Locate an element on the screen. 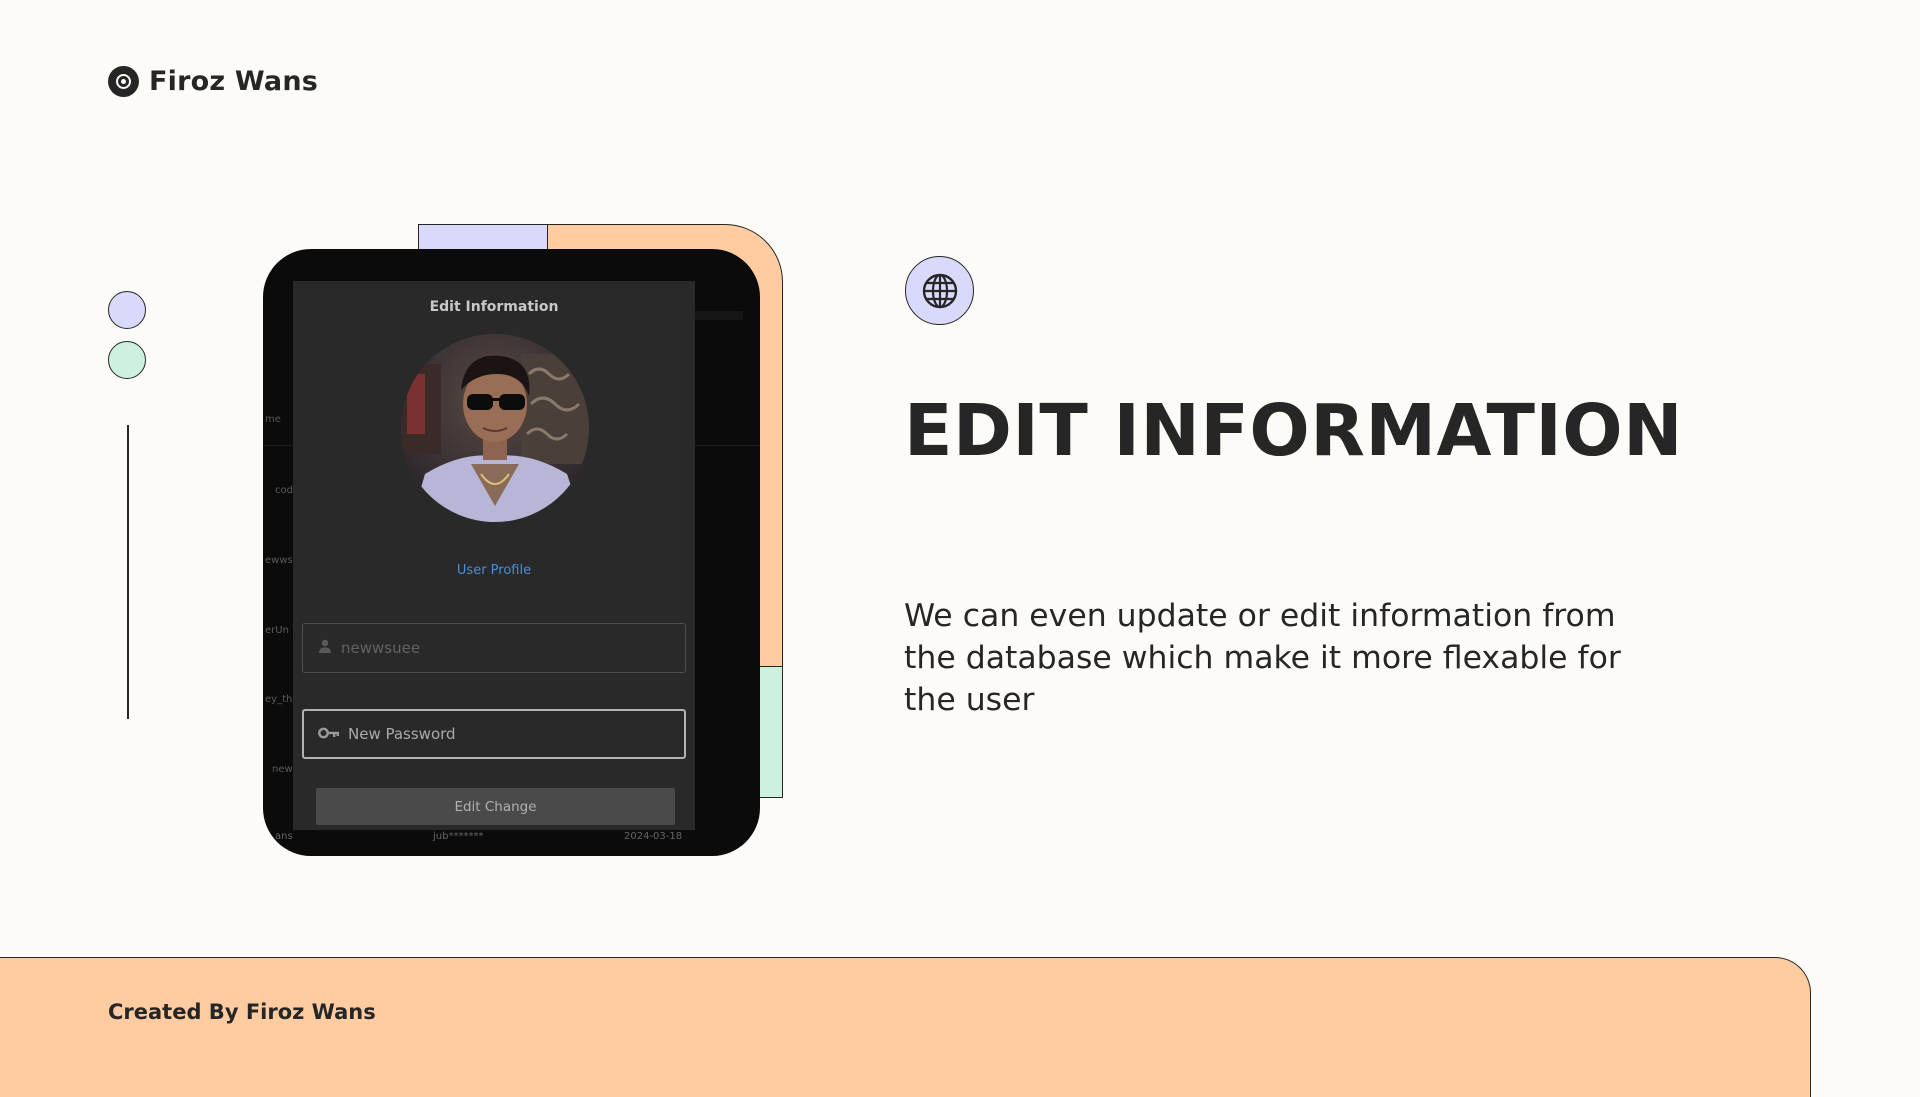  background-row-fragment: erUn is located at coordinates (277, 630).